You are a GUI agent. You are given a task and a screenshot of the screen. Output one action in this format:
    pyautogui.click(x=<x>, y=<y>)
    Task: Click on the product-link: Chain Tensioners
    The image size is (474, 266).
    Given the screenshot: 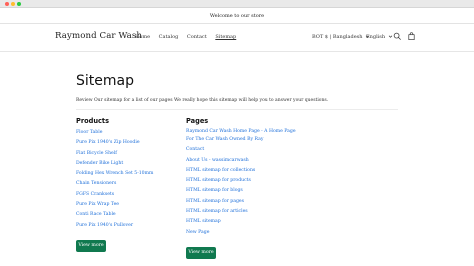 What is the action you would take?
    pyautogui.click(x=114, y=184)
    